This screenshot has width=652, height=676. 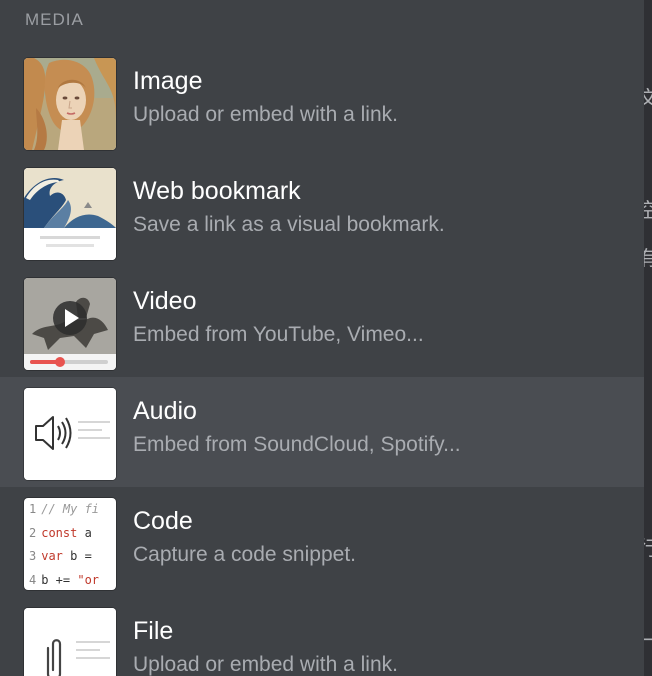 I want to click on background-text-glyph: 有, so click(x=648, y=258).